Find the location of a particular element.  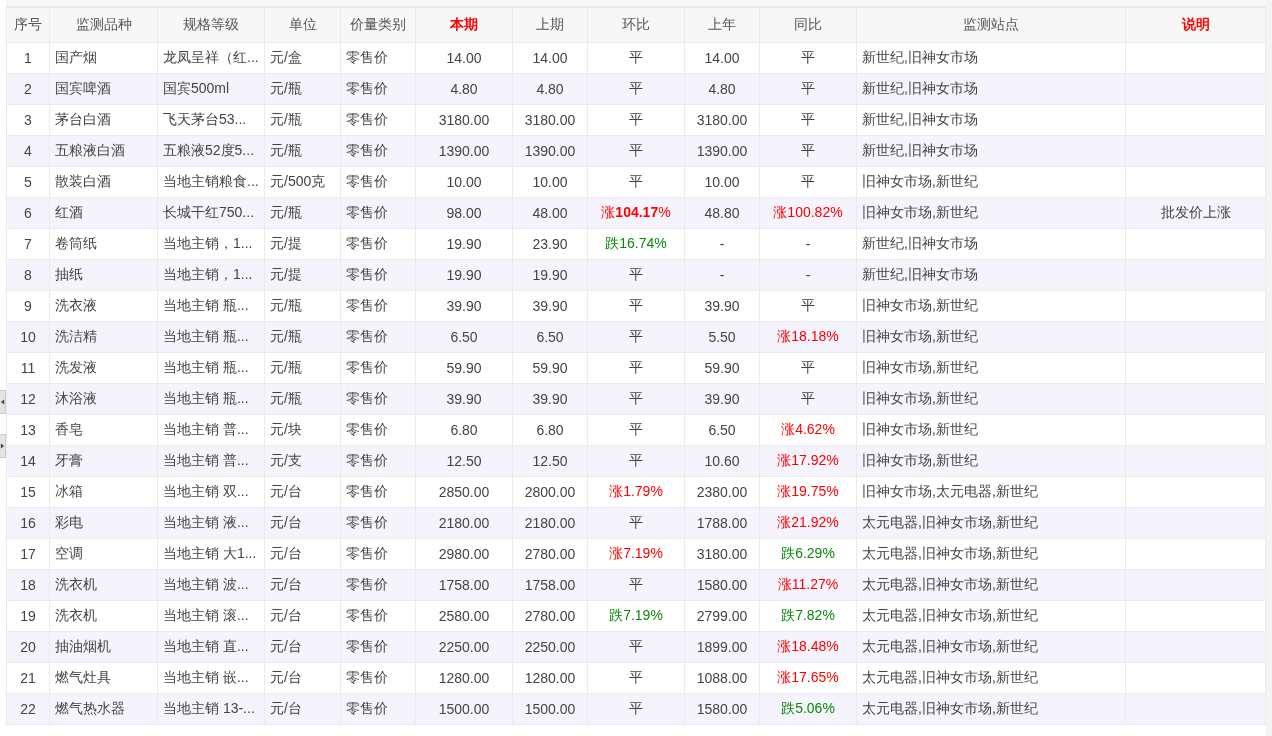

table-cell: 2 is located at coordinates (28, 89).